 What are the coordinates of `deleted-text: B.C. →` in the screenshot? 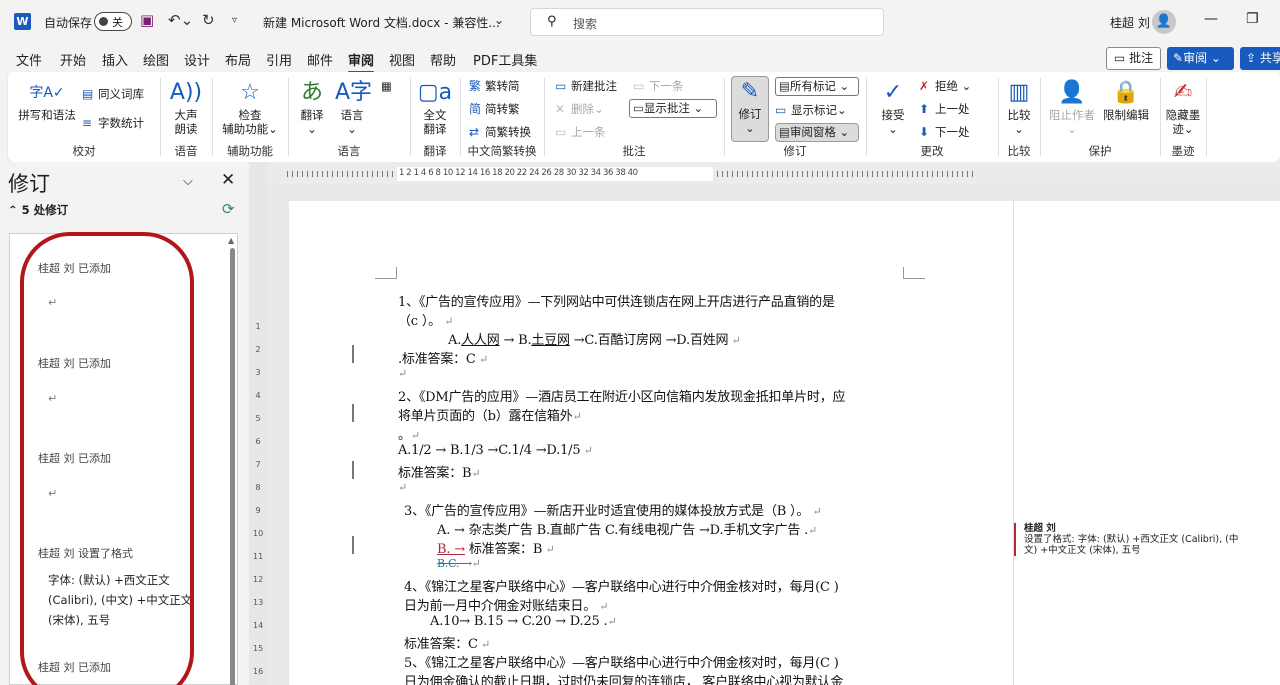 It's located at (454, 563).